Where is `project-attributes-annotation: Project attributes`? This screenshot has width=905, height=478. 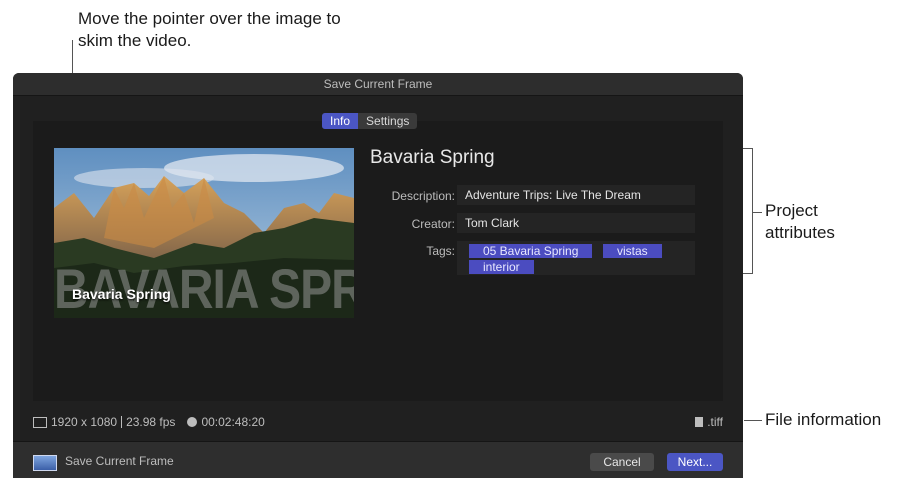 project-attributes-annotation: Project attributes is located at coordinates (800, 221).